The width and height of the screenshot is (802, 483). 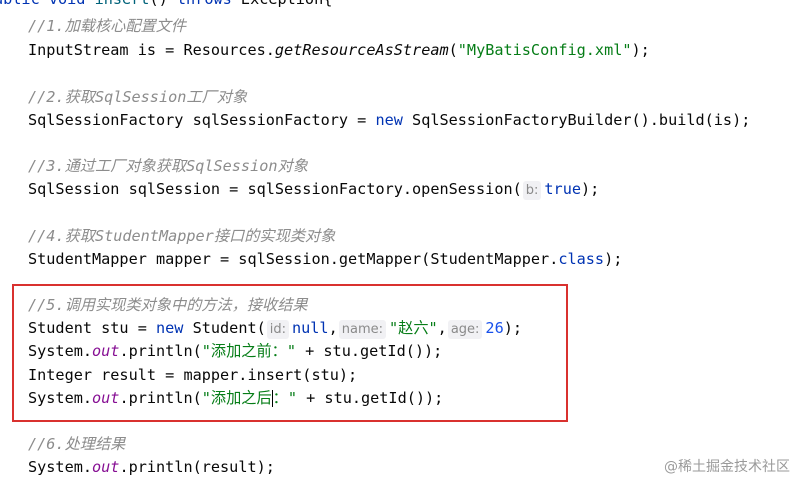 What do you see at coordinates (138, 97) in the screenshot?
I see `comment-get-factory: //2.获取SqlSession工厂对象` at bounding box center [138, 97].